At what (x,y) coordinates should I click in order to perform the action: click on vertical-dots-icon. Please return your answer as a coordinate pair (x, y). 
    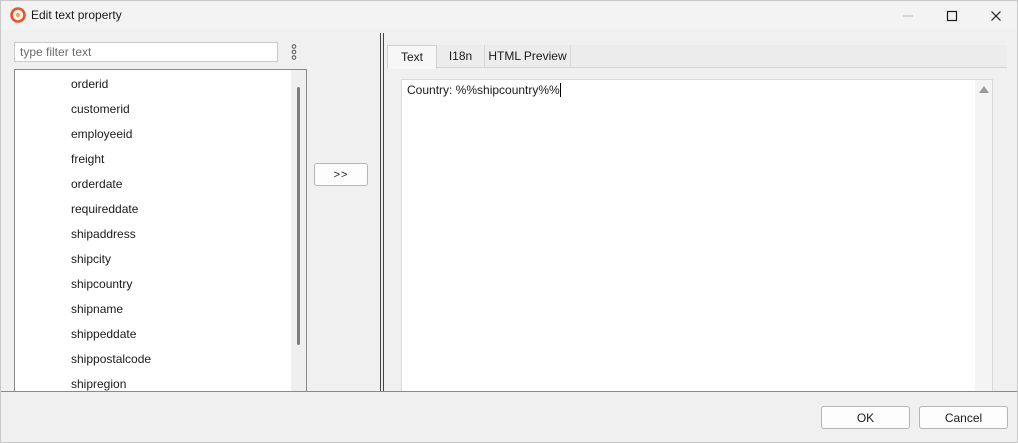
    Looking at the image, I should click on (294, 52).